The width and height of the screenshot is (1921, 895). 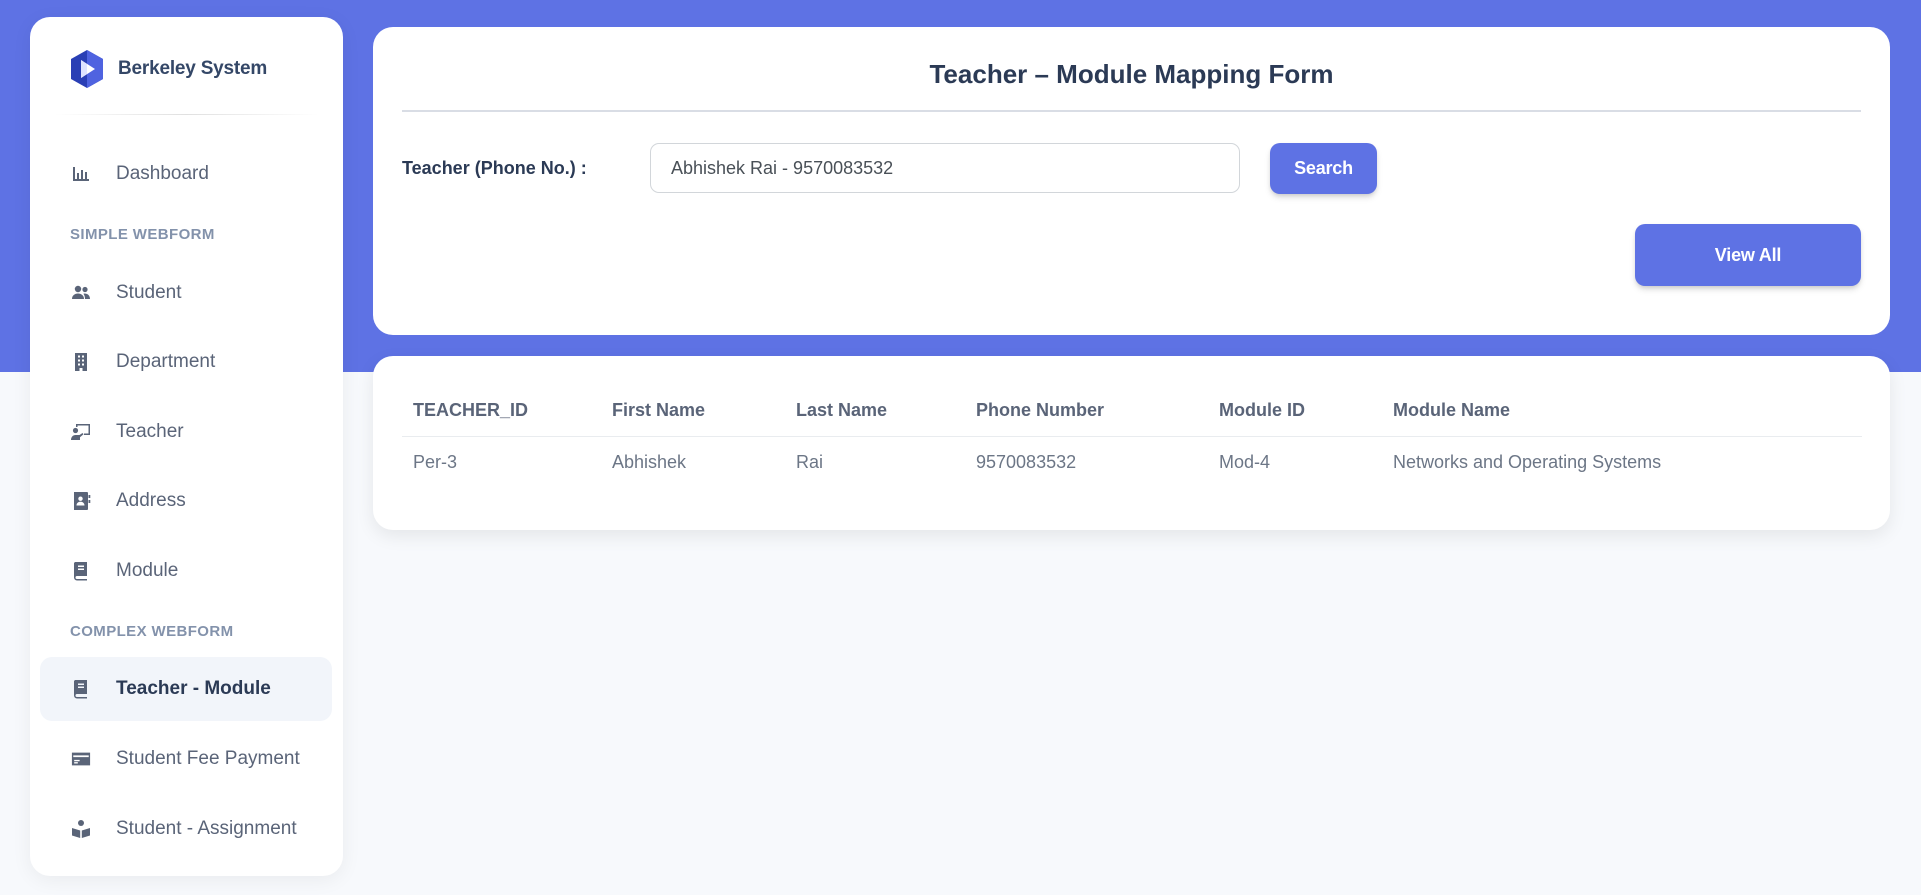 I want to click on sidebar-item-label: Address, so click(x=151, y=500).